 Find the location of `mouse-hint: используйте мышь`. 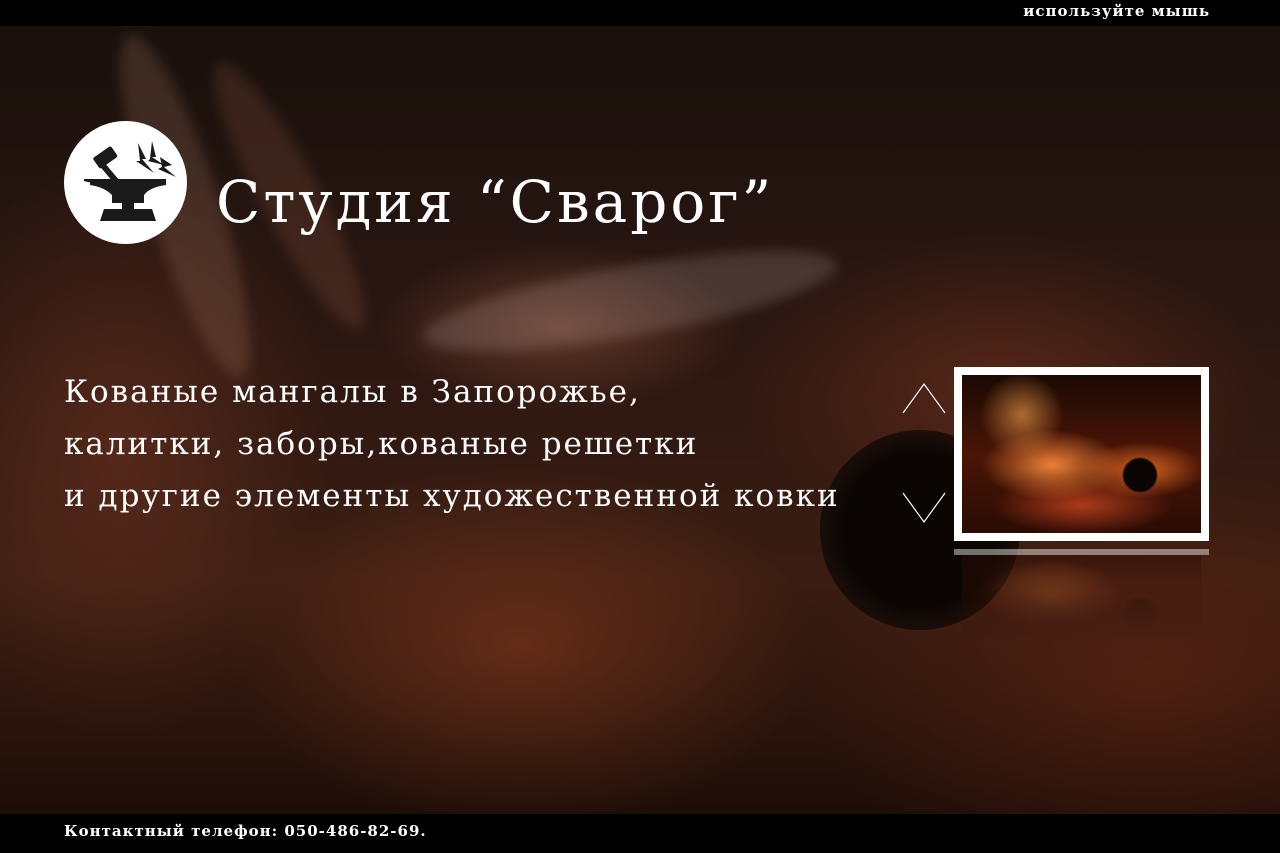

mouse-hint: используйте мышь is located at coordinates (1116, 11).